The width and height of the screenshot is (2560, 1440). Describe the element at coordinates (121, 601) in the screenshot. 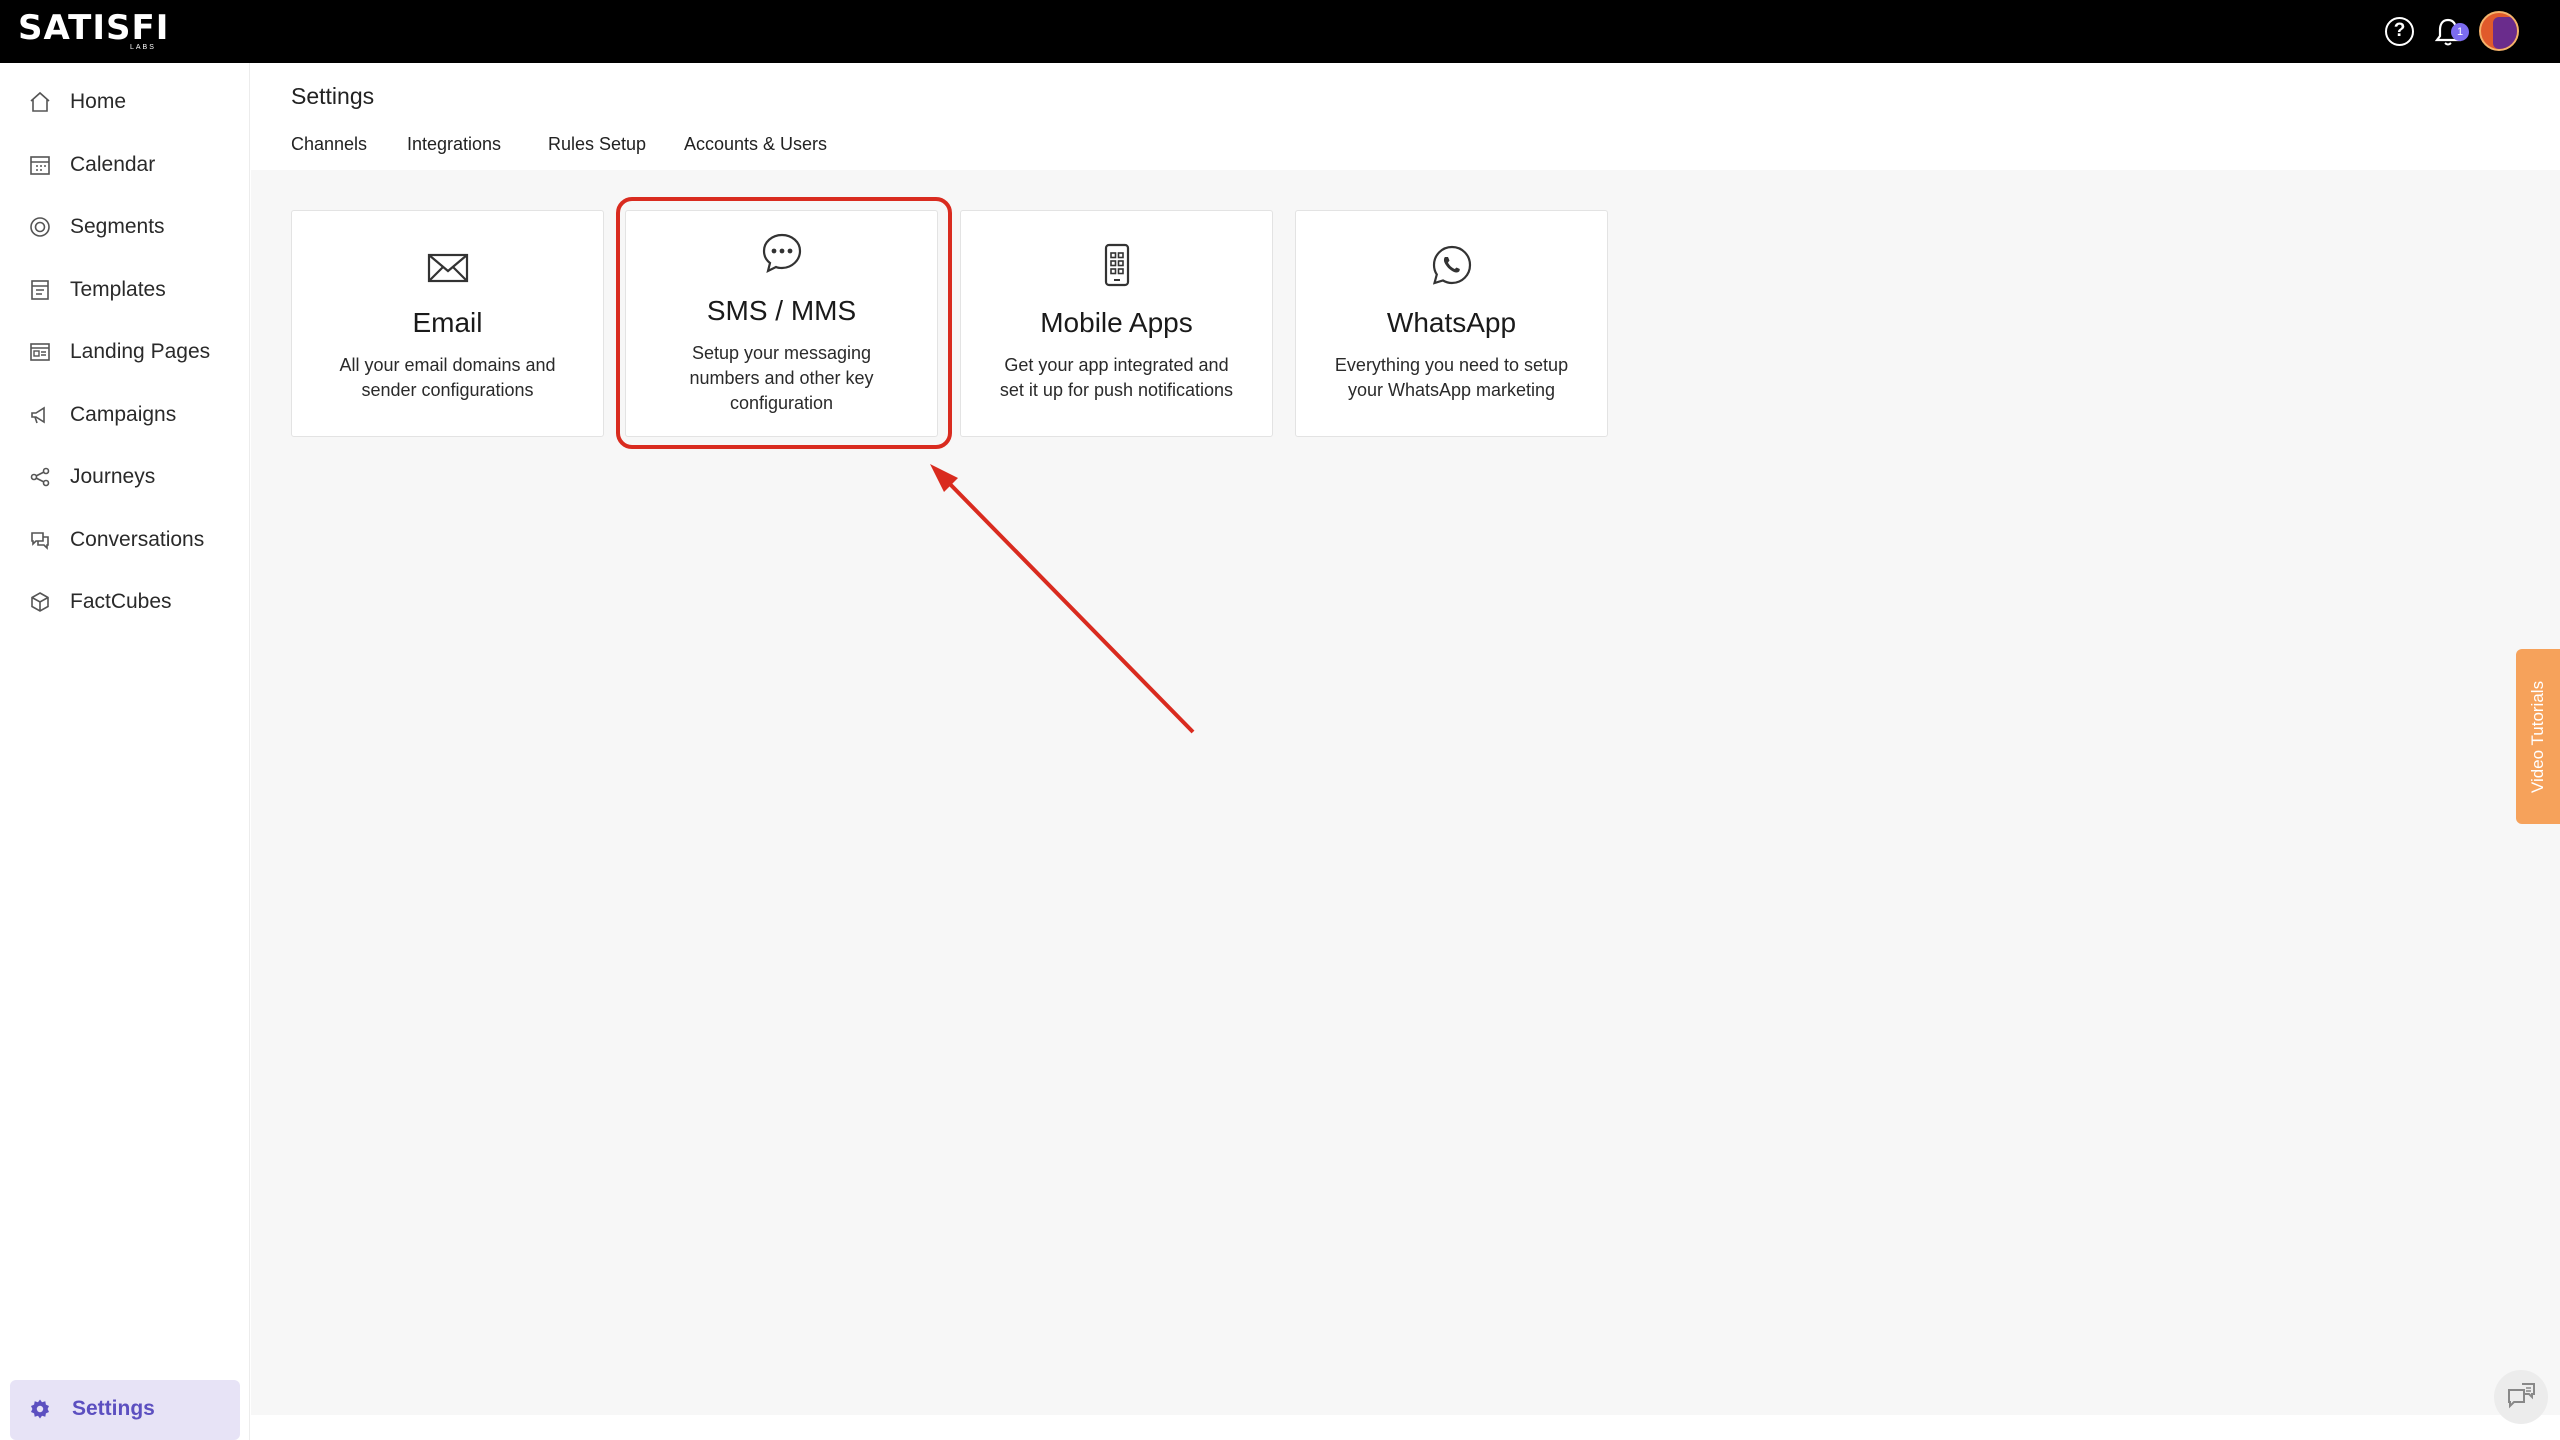

I see `sidebar-item-label: FactCubes` at that location.